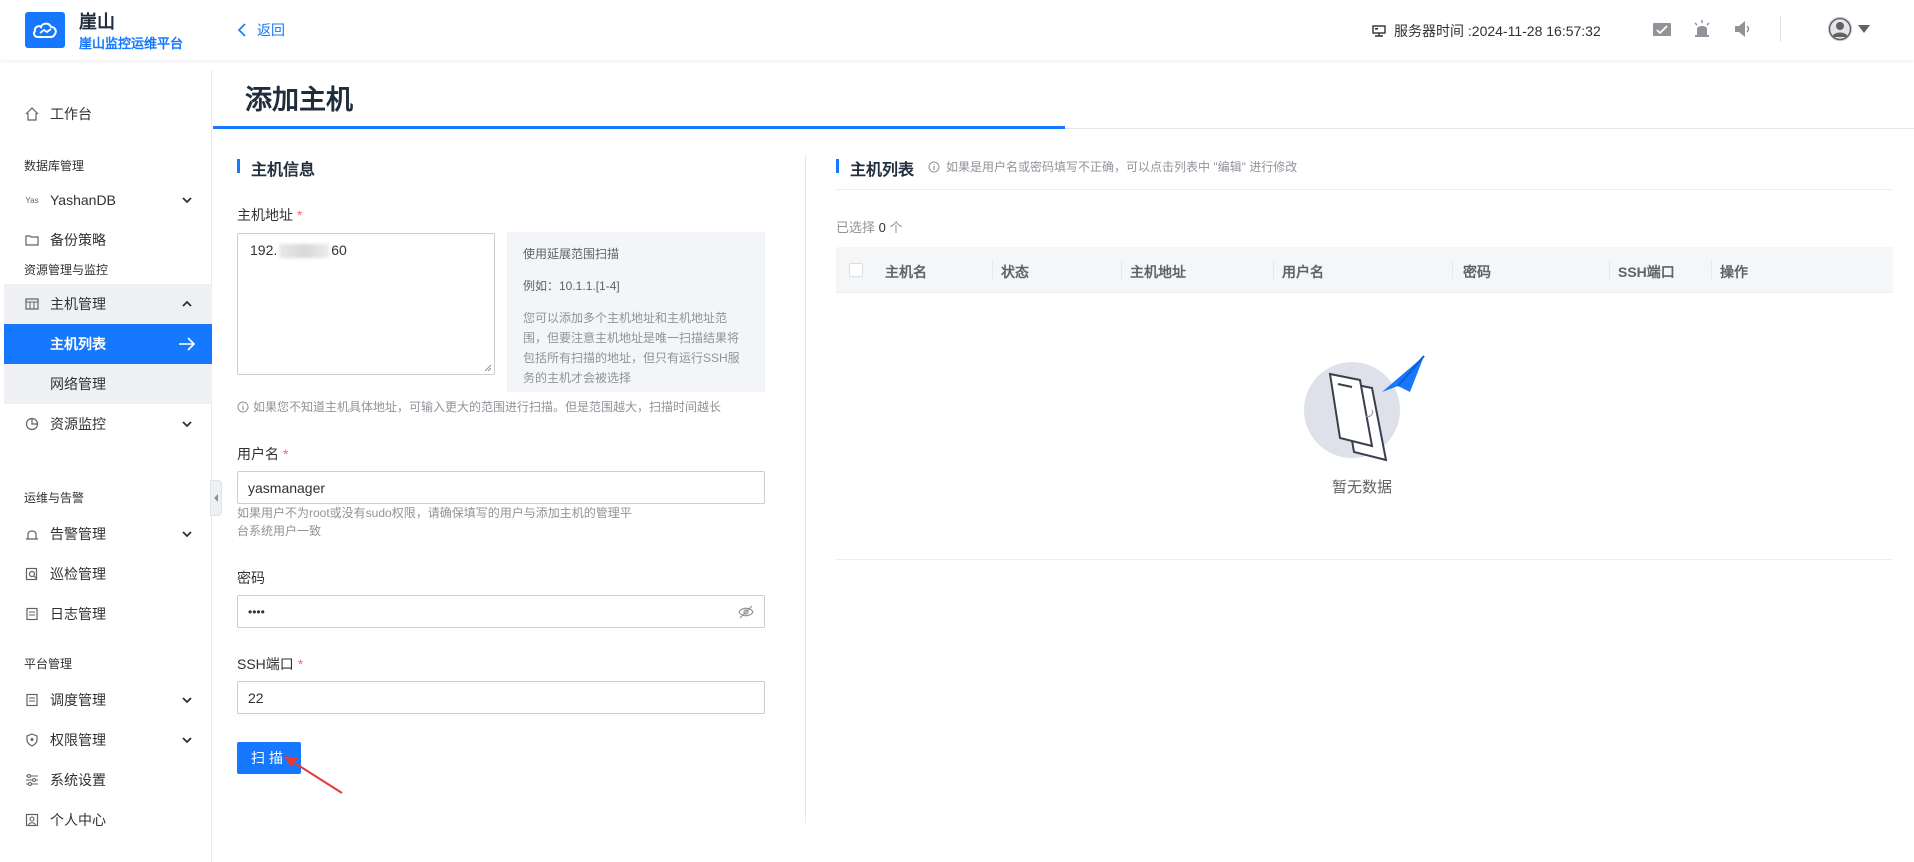  What do you see at coordinates (32, 700) in the screenshot?
I see `schedule-icon` at bounding box center [32, 700].